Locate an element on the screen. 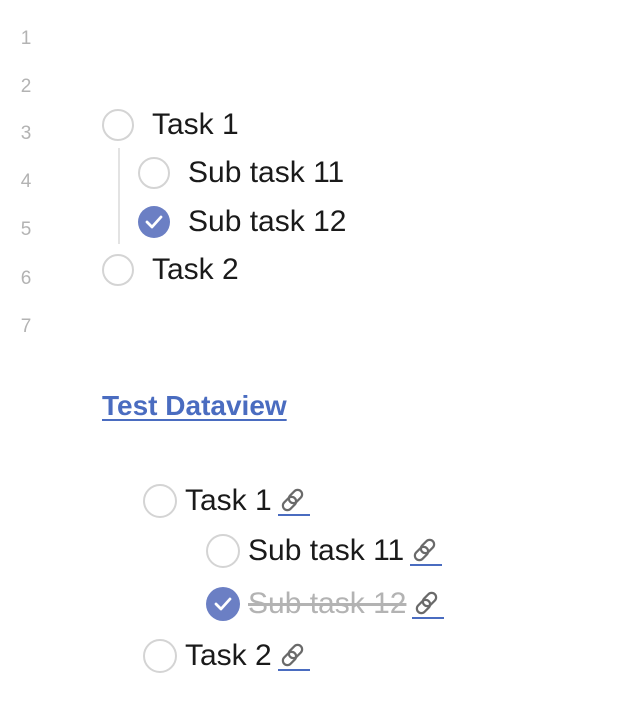 The width and height of the screenshot is (624, 710). dataview-task-item: Task 1 is located at coordinates (226, 501).